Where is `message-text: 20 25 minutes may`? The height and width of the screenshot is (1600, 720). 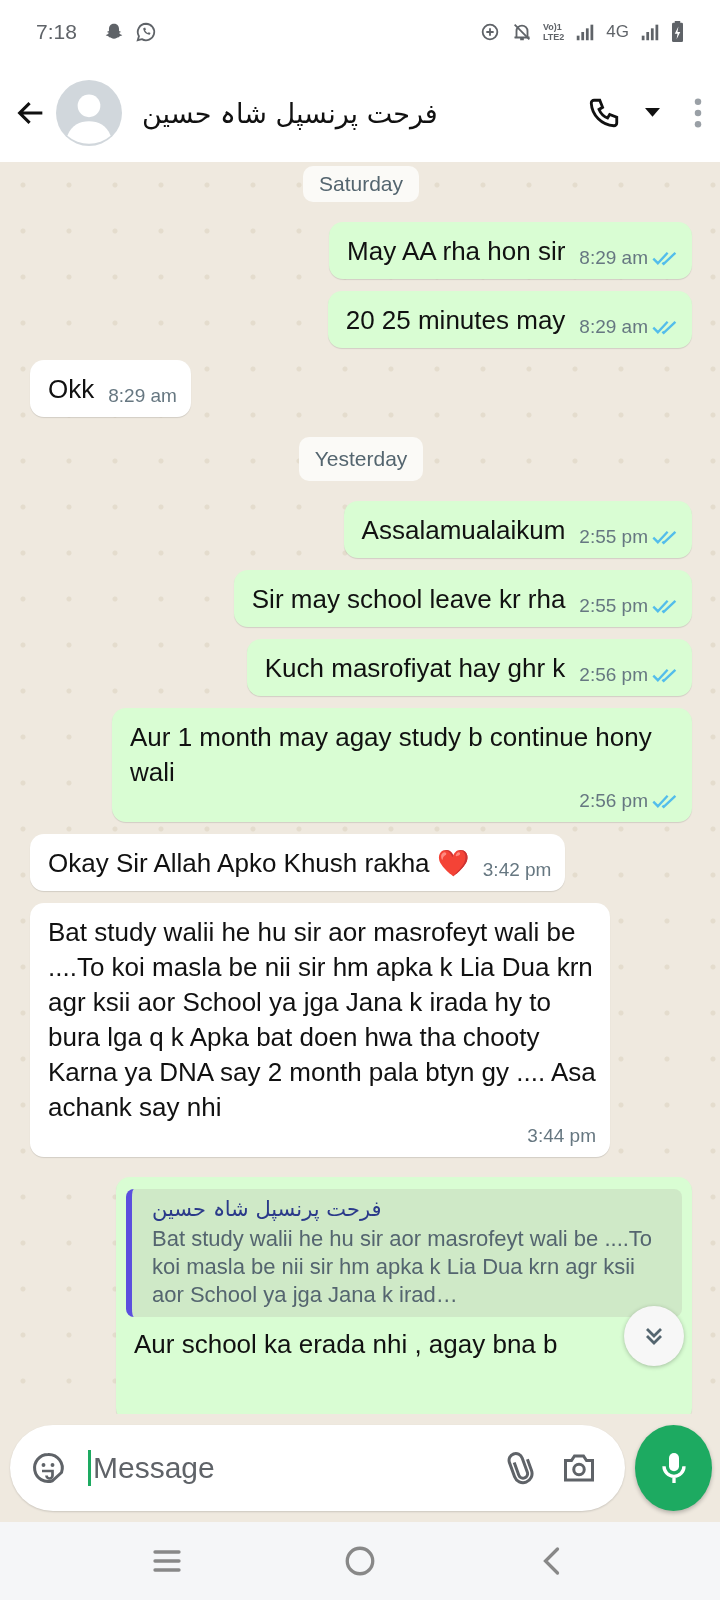
message-text: 20 25 minutes may is located at coordinates (455, 320).